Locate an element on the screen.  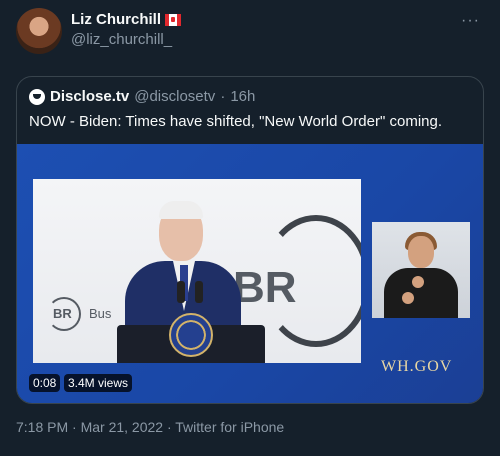
canada-flag-icon is located at coordinates (173, 19).